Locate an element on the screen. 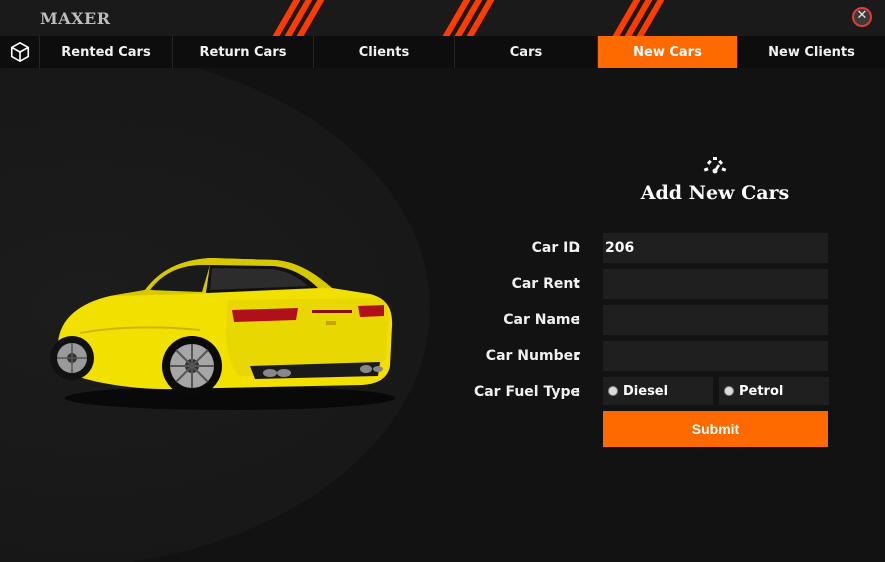 This screenshot has width=885, height=562. form-row-car-number: Car Number : is located at coordinates (630, 356).